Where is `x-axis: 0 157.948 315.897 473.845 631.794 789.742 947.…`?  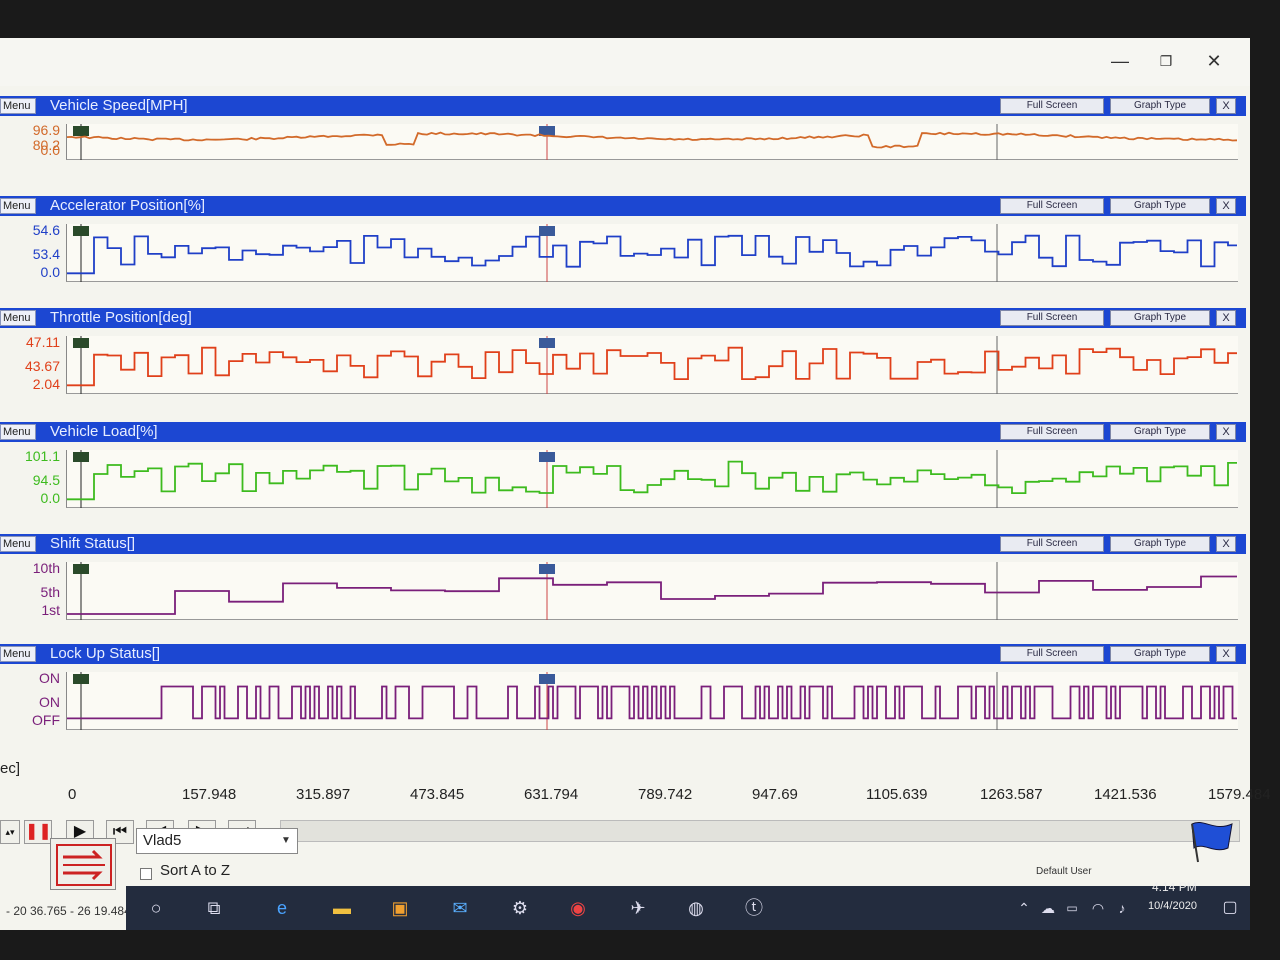
x-axis: 0 157.948 315.897 473.845 631.794 789.742 947.… is located at coordinates (635, 793).